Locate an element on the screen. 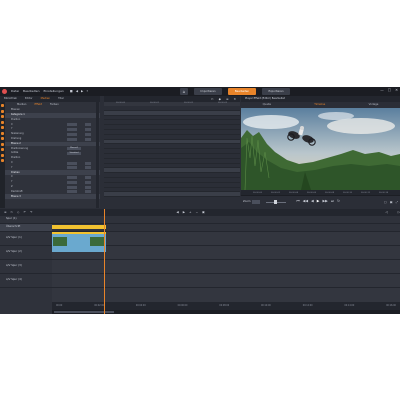  help-icon: ? is located at coordinates (87, 91).